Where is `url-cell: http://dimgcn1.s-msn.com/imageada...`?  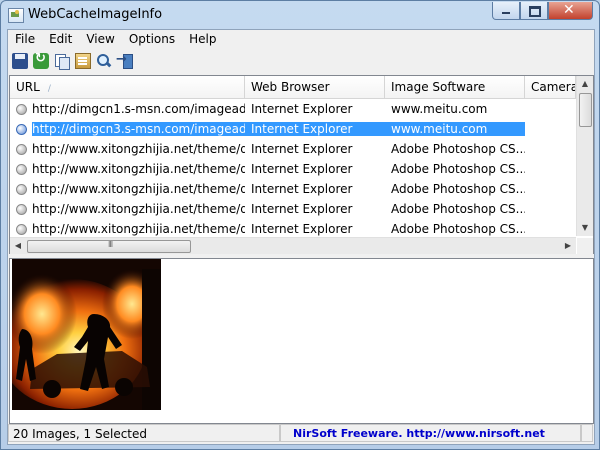 url-cell: http://dimgcn1.s-msn.com/imageada... is located at coordinates (127, 109).